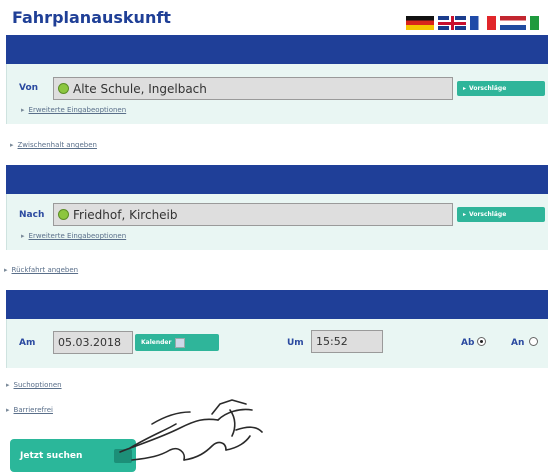 This screenshot has width=548, height=472. What do you see at coordinates (513, 23) in the screenshot?
I see `flag-nl-icon` at bounding box center [513, 23].